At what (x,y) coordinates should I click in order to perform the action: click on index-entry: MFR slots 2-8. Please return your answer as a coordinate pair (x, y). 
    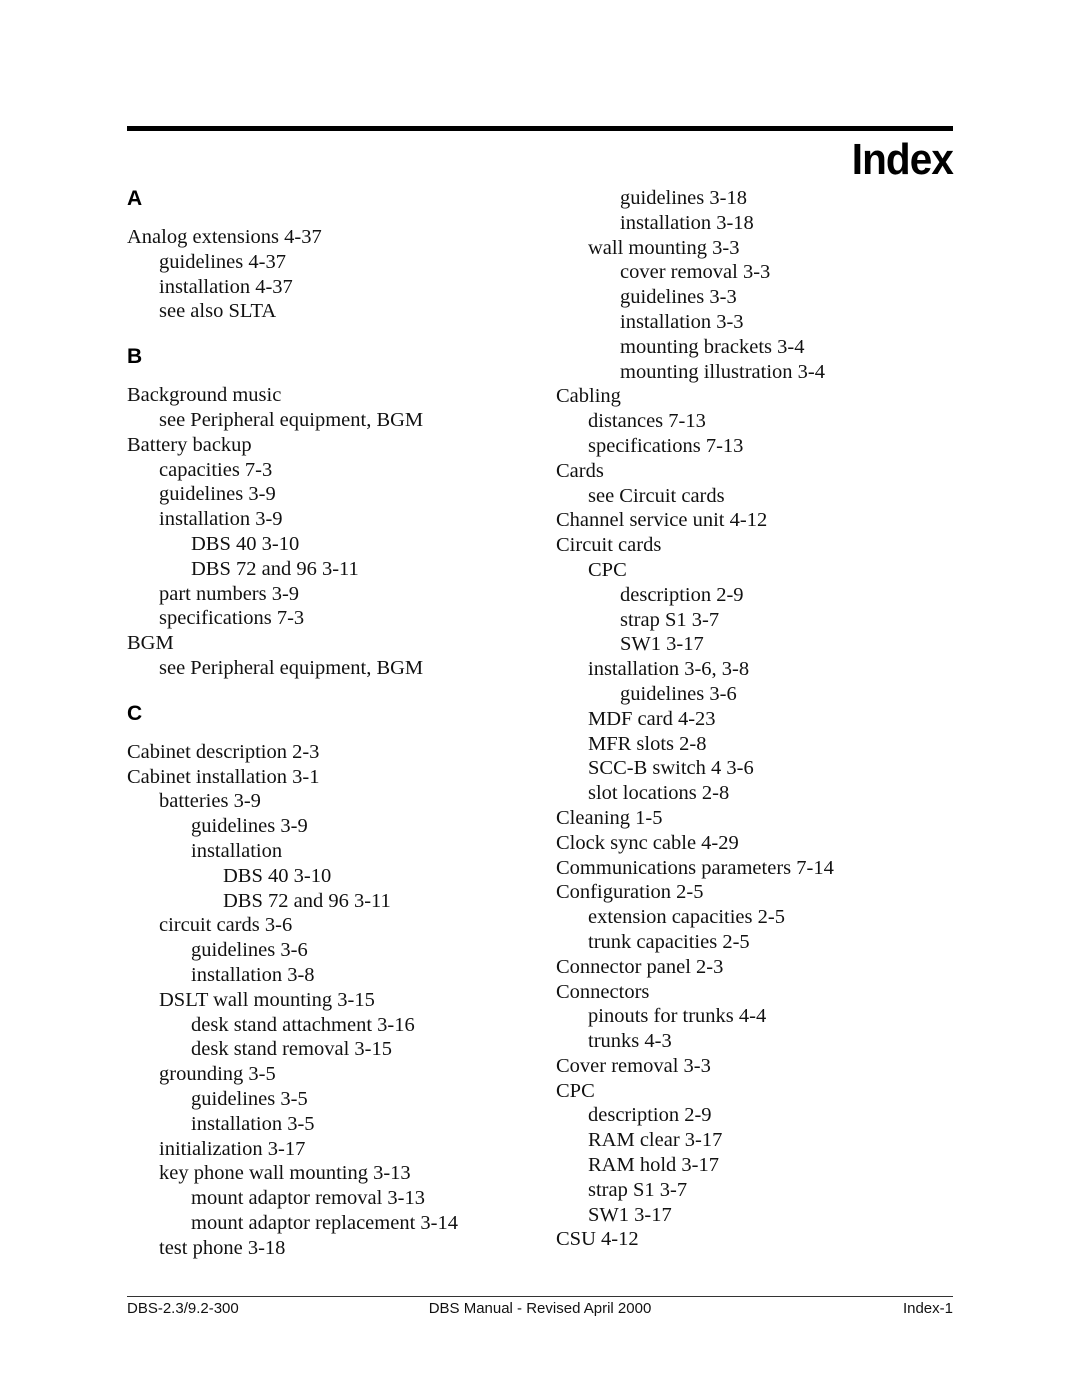
    Looking at the image, I should click on (647, 743).